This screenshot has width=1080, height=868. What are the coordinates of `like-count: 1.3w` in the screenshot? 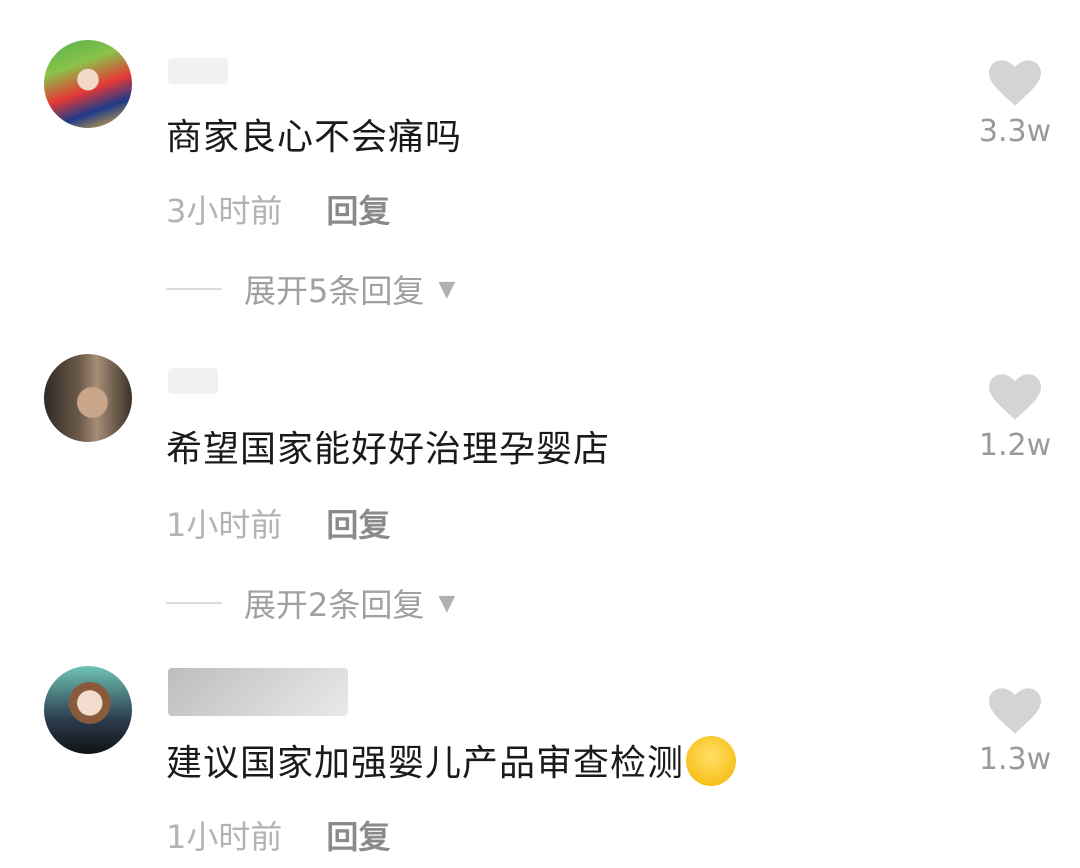 It's located at (1015, 759).